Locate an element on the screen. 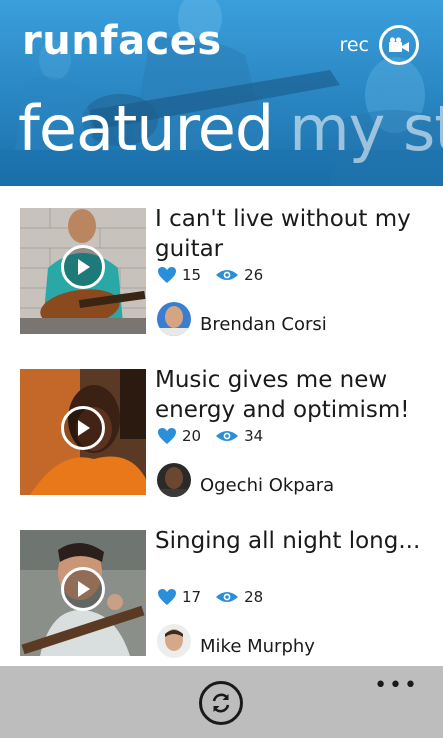 Image resolution: width=443 pixels, height=738 pixels. video-stats: 20 34 is located at coordinates (217, 436).